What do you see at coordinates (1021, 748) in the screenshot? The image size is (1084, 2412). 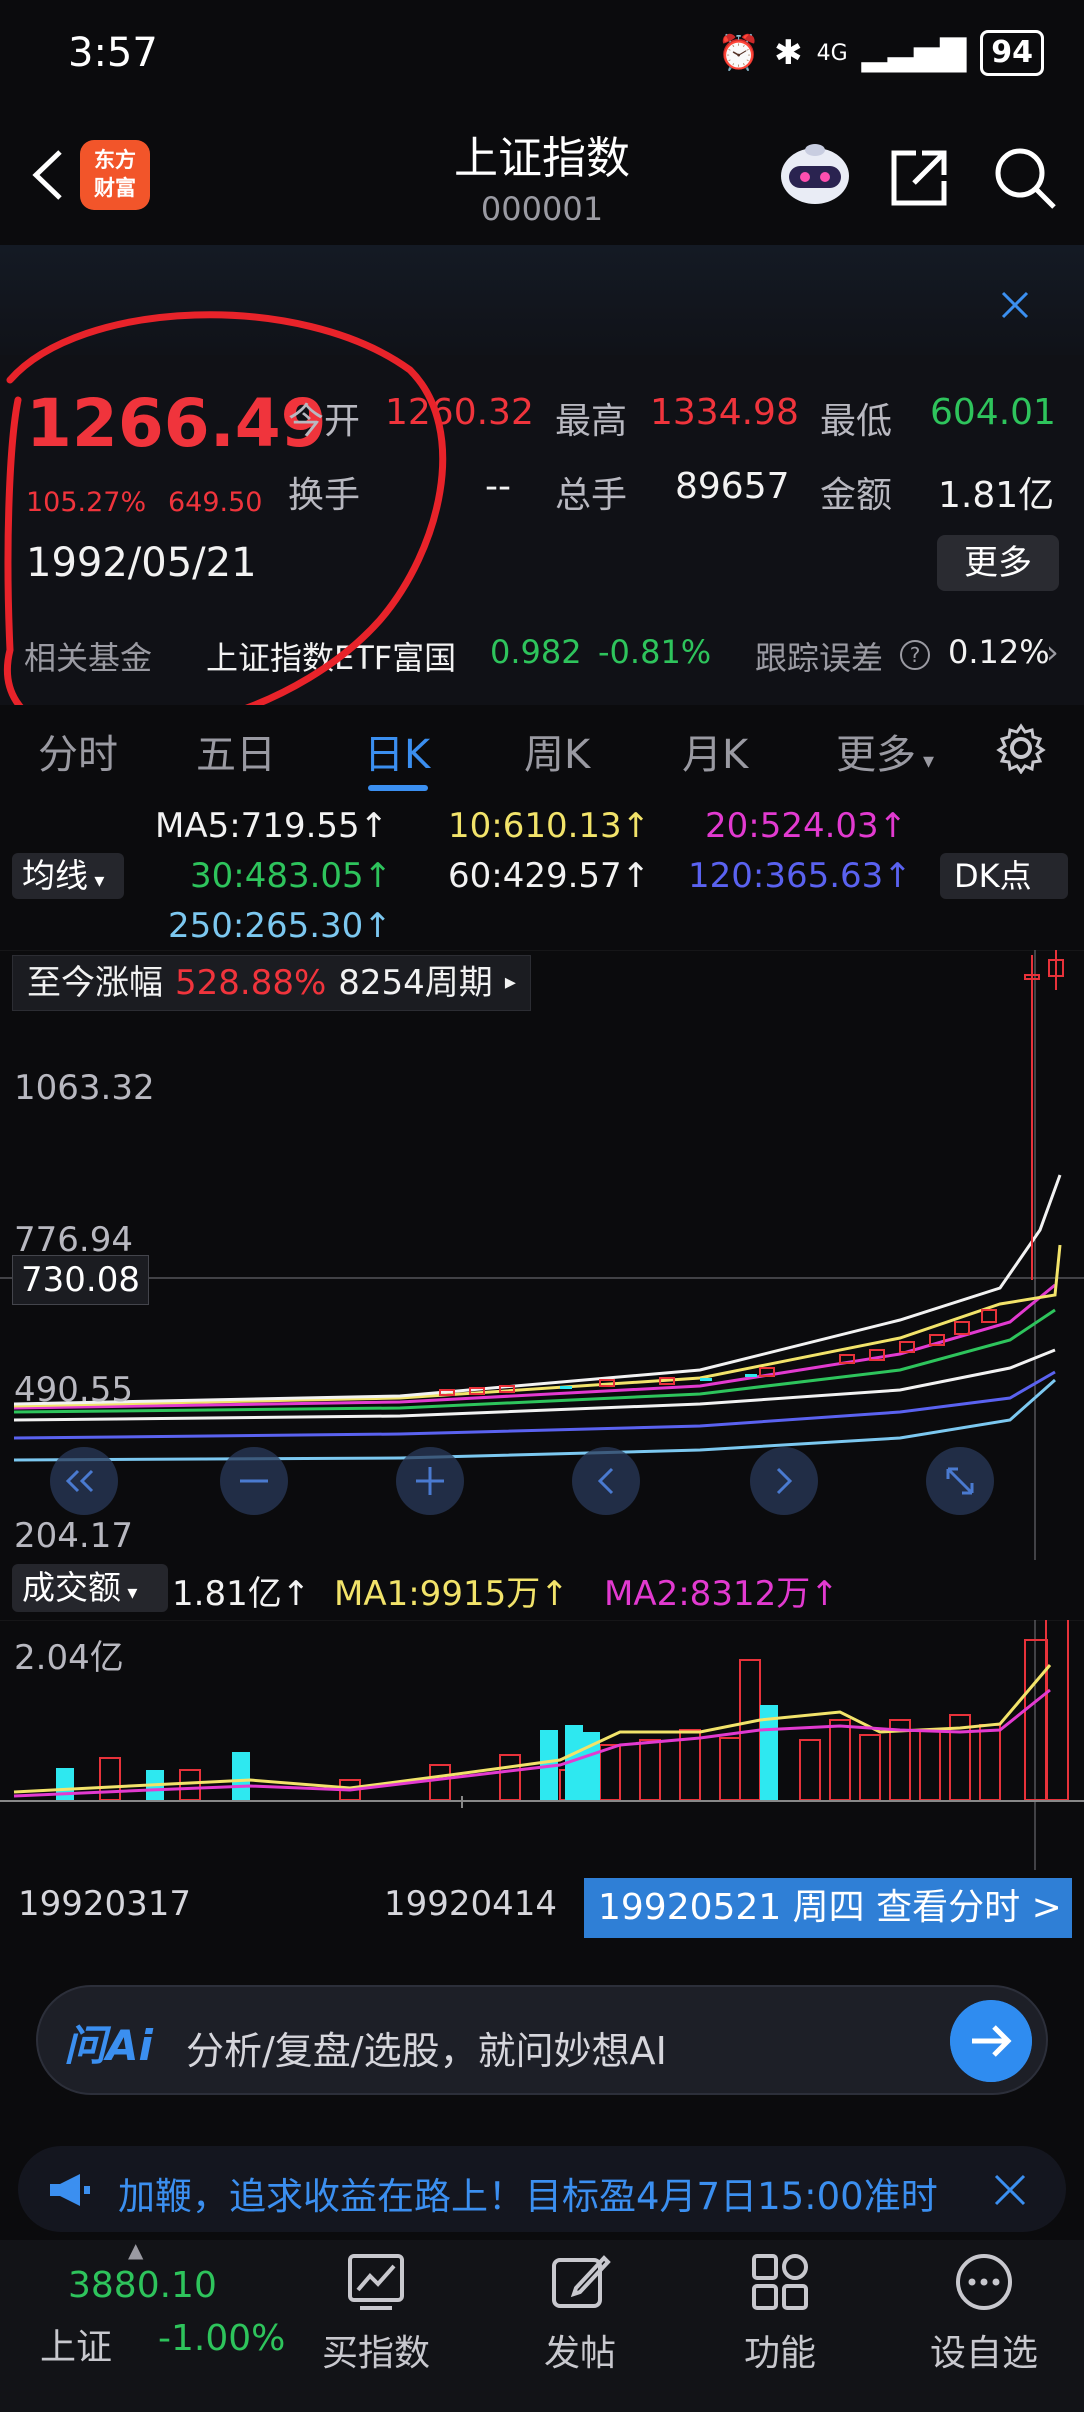 I see `gear-icon` at bounding box center [1021, 748].